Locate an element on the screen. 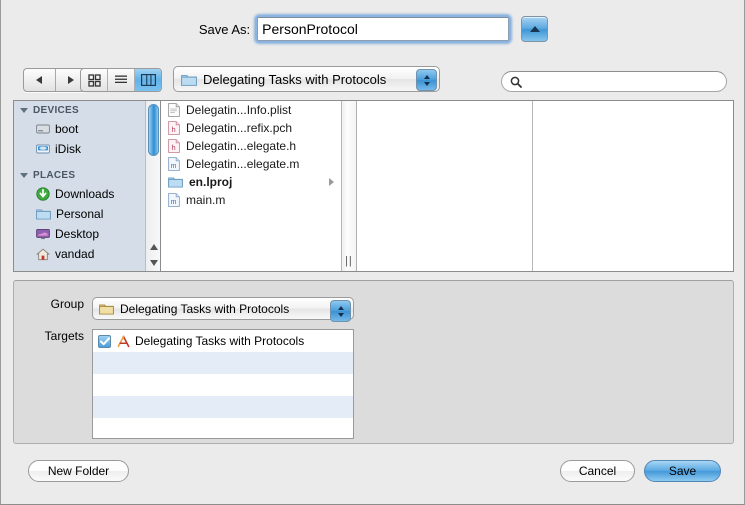 This screenshot has height=505, width=745. idisk-icon is located at coordinates (43, 149).